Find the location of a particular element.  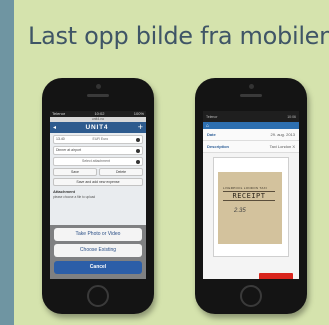

delete-button: Delete is located at coordinates (121, 172).